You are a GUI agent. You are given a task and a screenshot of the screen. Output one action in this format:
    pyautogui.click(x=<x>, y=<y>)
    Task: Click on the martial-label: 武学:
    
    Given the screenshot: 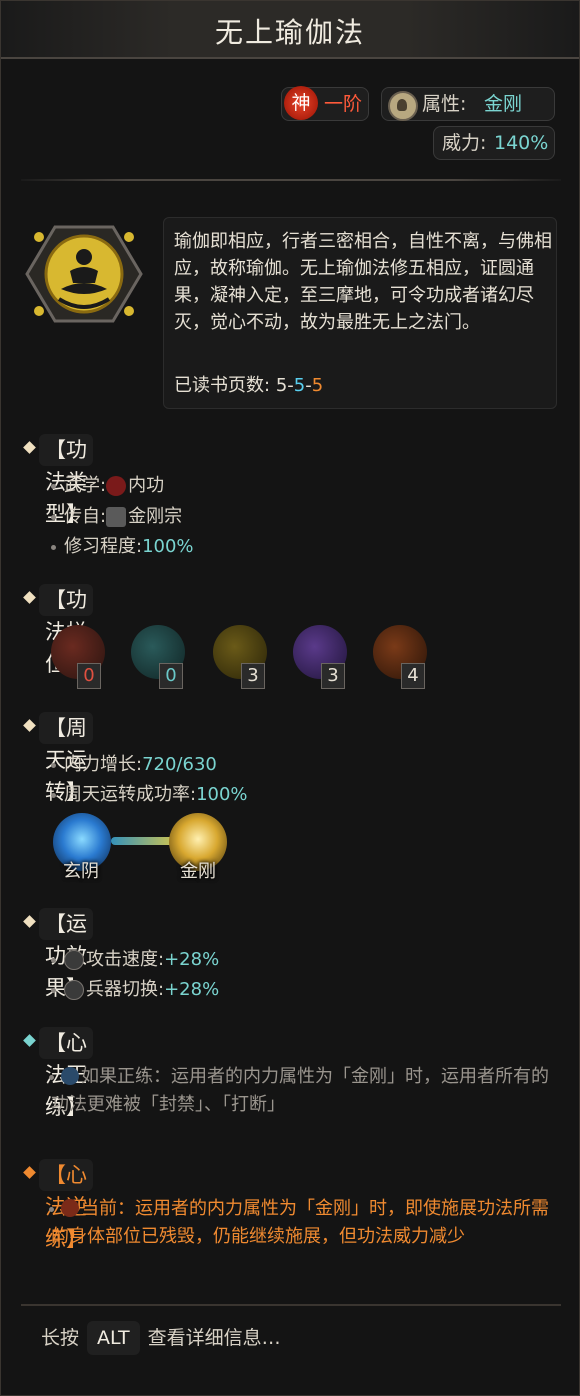 What is the action you would take?
    pyautogui.click(x=85, y=485)
    